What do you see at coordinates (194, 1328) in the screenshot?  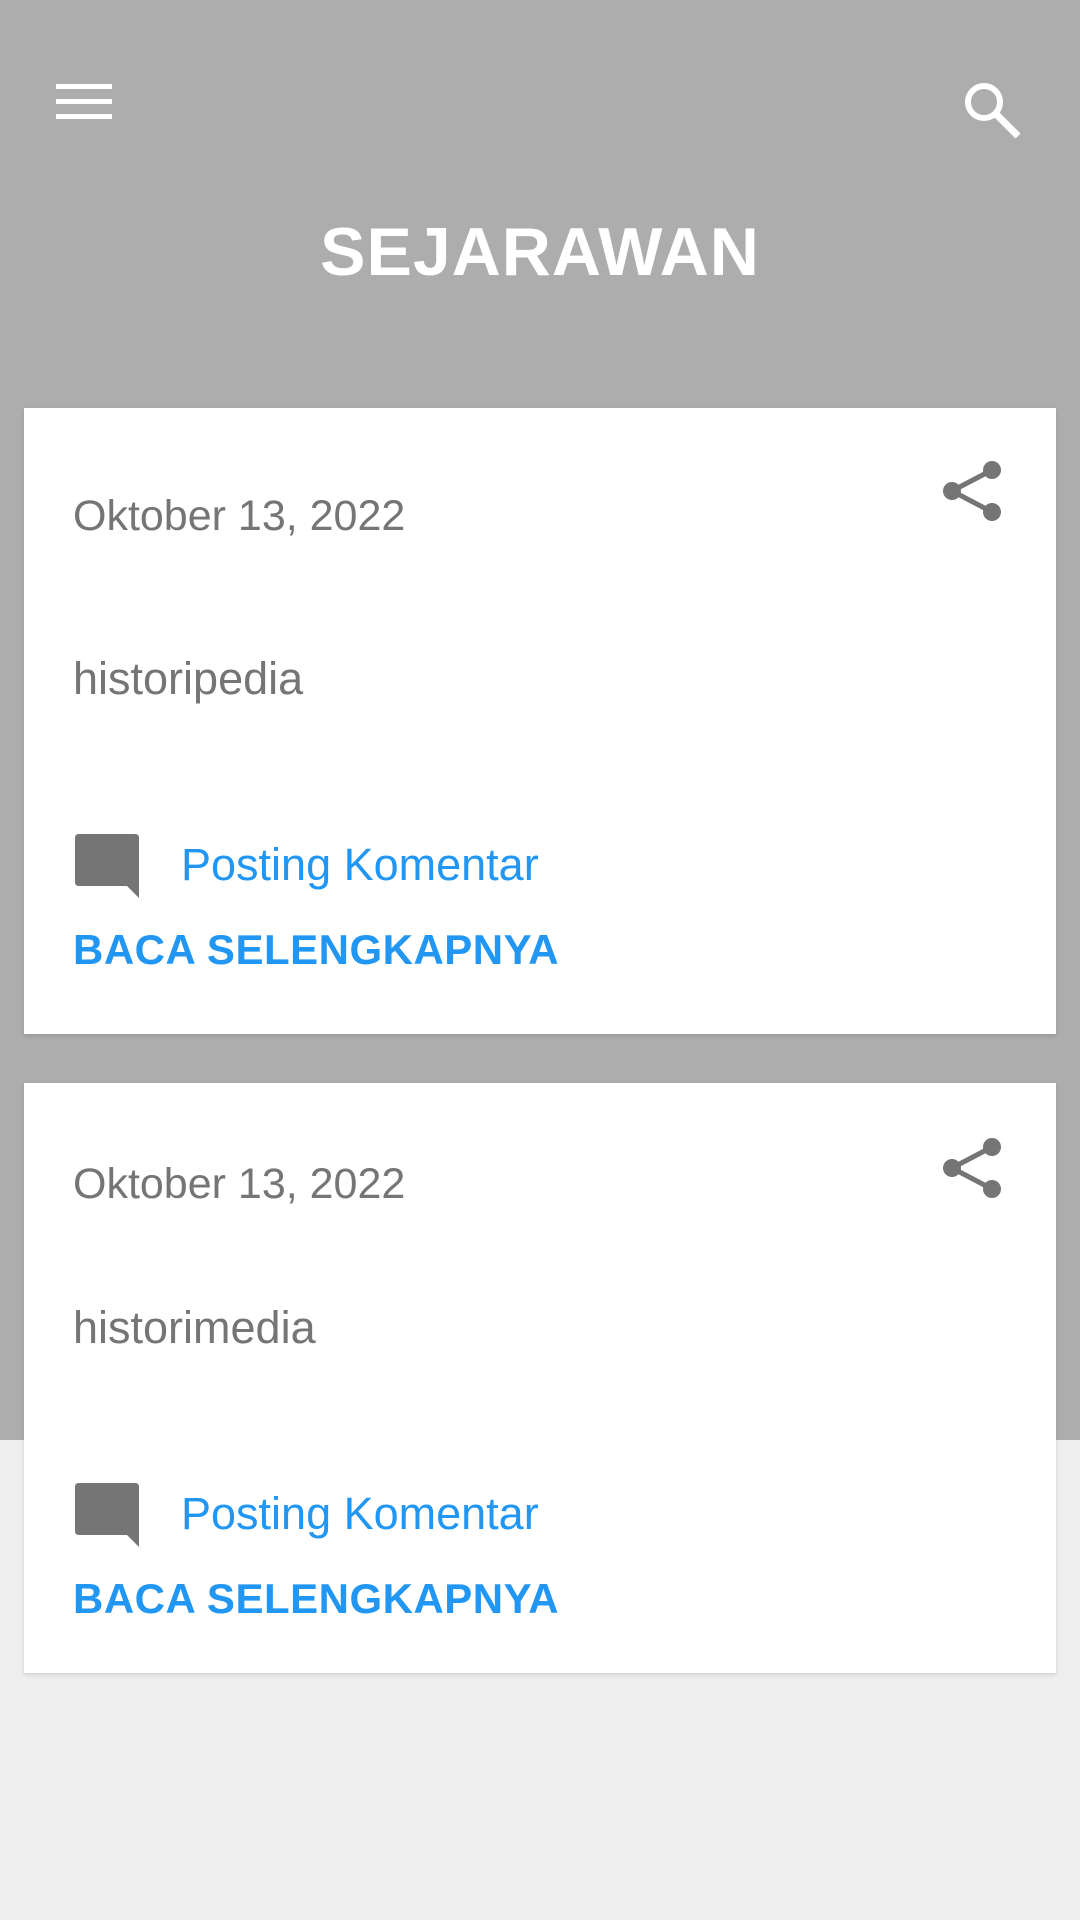 I see `post-title: historimedia` at bounding box center [194, 1328].